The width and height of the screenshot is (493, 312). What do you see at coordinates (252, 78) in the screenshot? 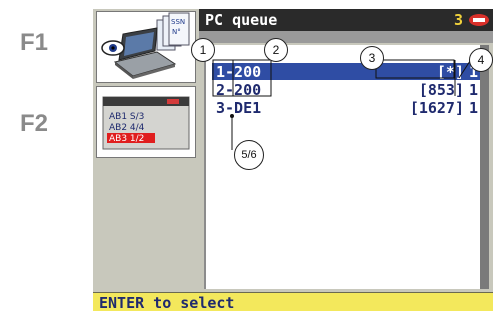
I see `callout-2-box` at bounding box center [252, 78].